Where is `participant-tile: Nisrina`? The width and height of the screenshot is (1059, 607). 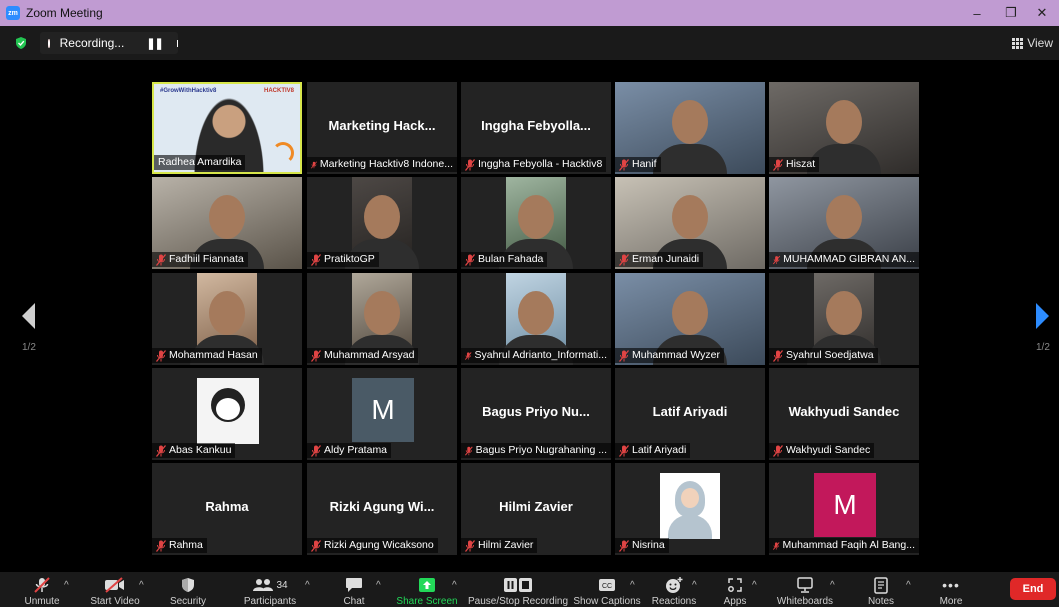 participant-tile: Nisrina is located at coordinates (690, 509).